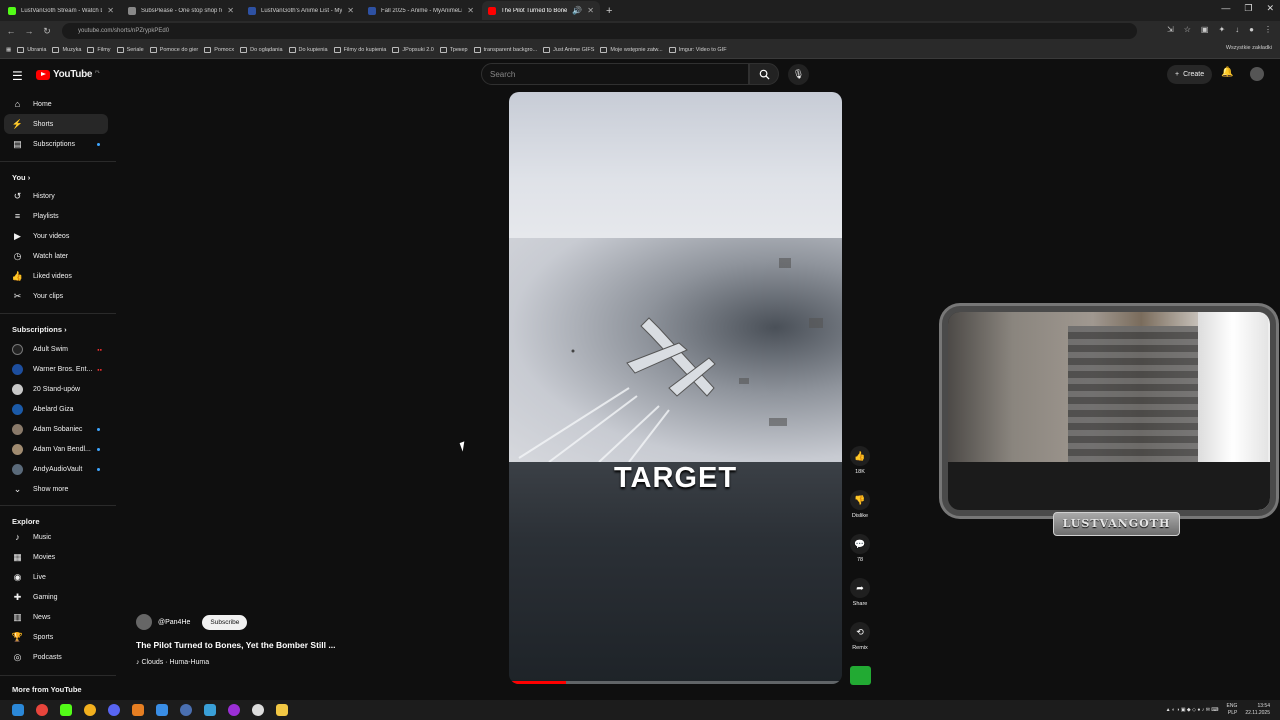 The width and height of the screenshot is (1280, 720). Describe the element at coordinates (571, 49) in the screenshot. I see `bookmark-link: Just Anime GIFS` at that location.